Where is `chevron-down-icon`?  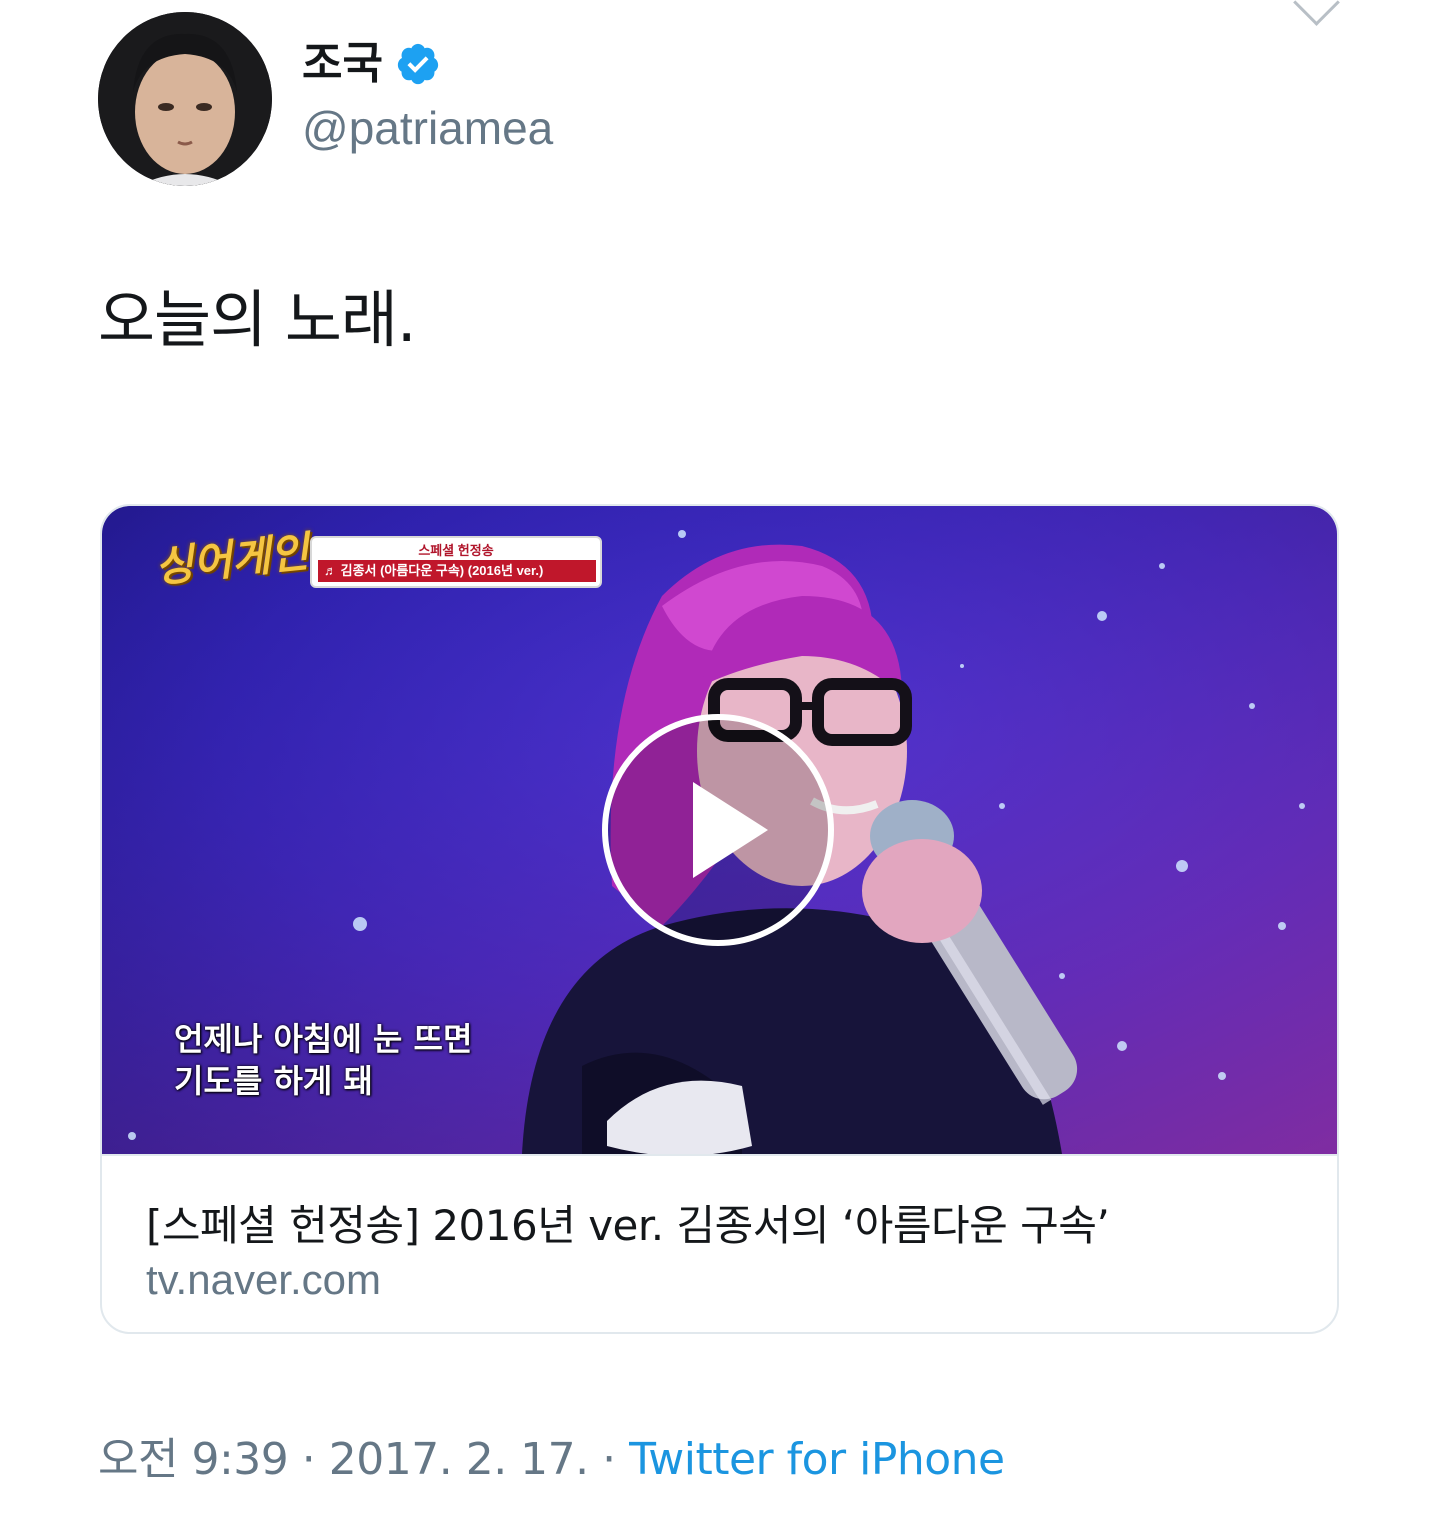
chevron-down-icon is located at coordinates (1316, 13).